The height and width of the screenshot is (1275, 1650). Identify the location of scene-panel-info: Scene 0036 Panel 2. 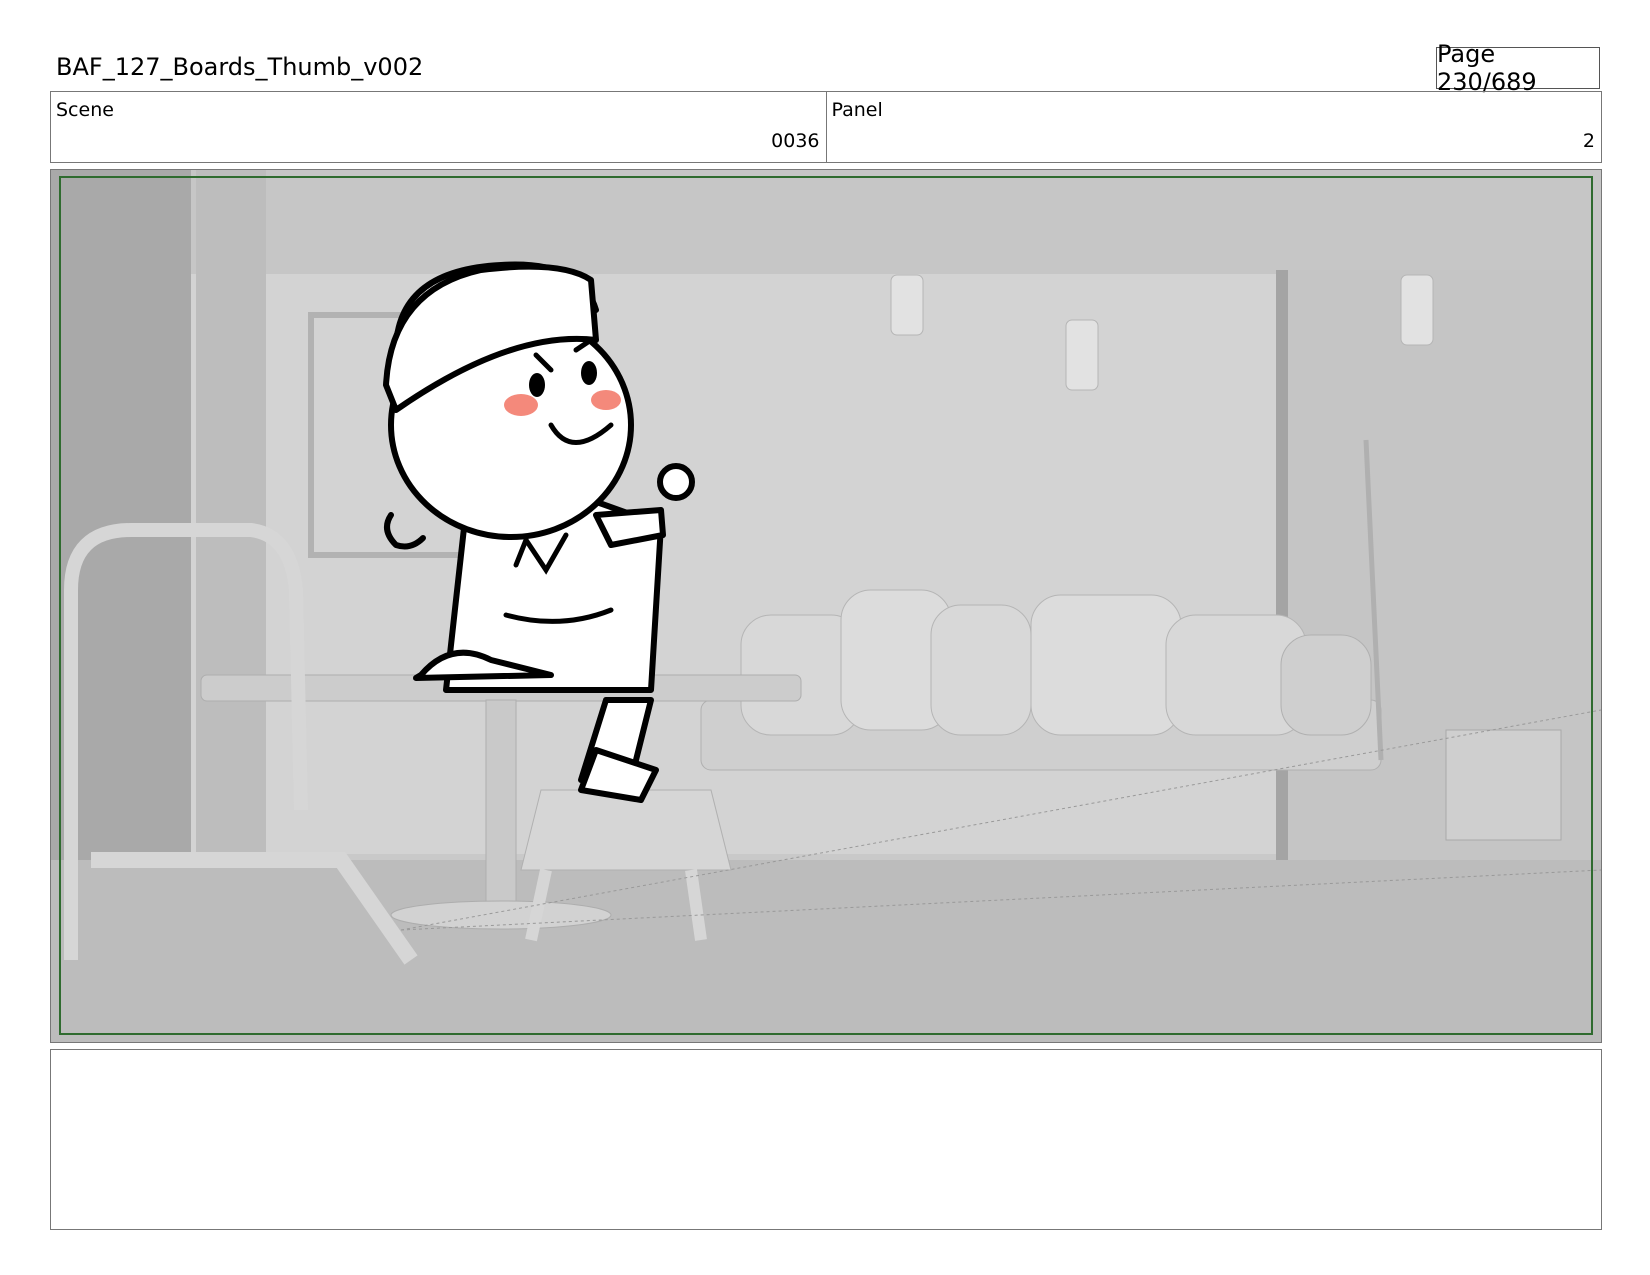
(826, 127).